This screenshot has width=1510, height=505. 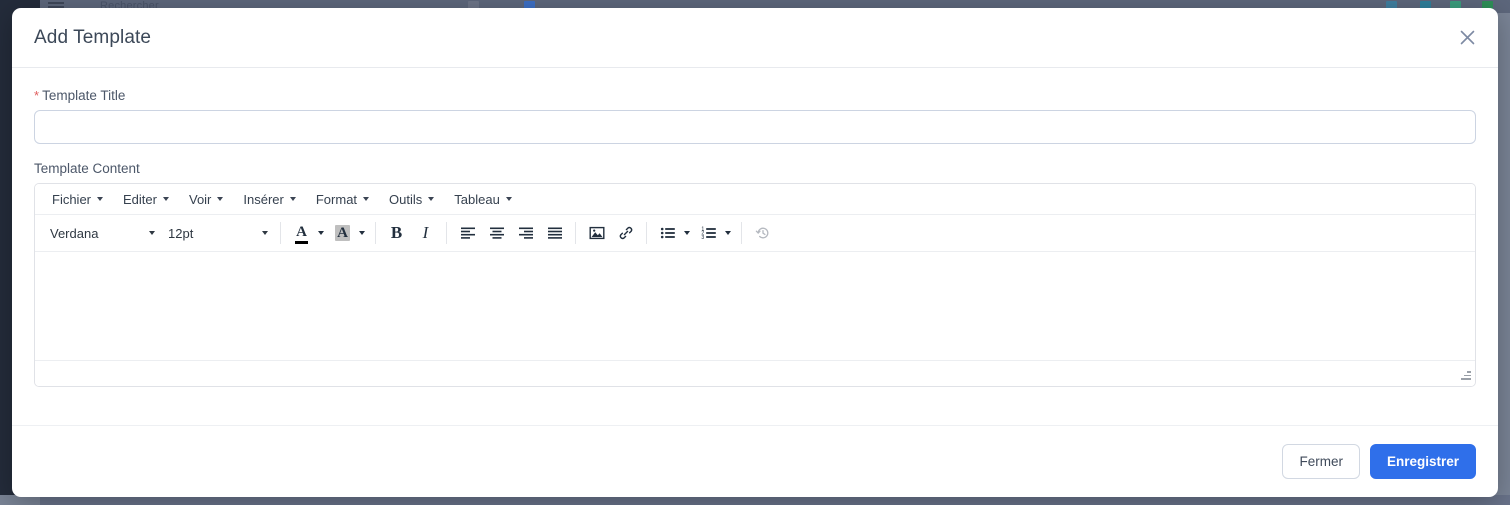 I want to click on menu-voir: Voir, so click(x=206, y=199).